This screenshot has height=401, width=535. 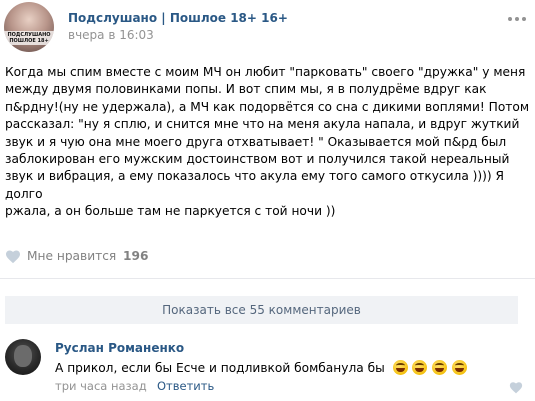 I want to click on commenter-avatar-face, so click(x=23, y=356).